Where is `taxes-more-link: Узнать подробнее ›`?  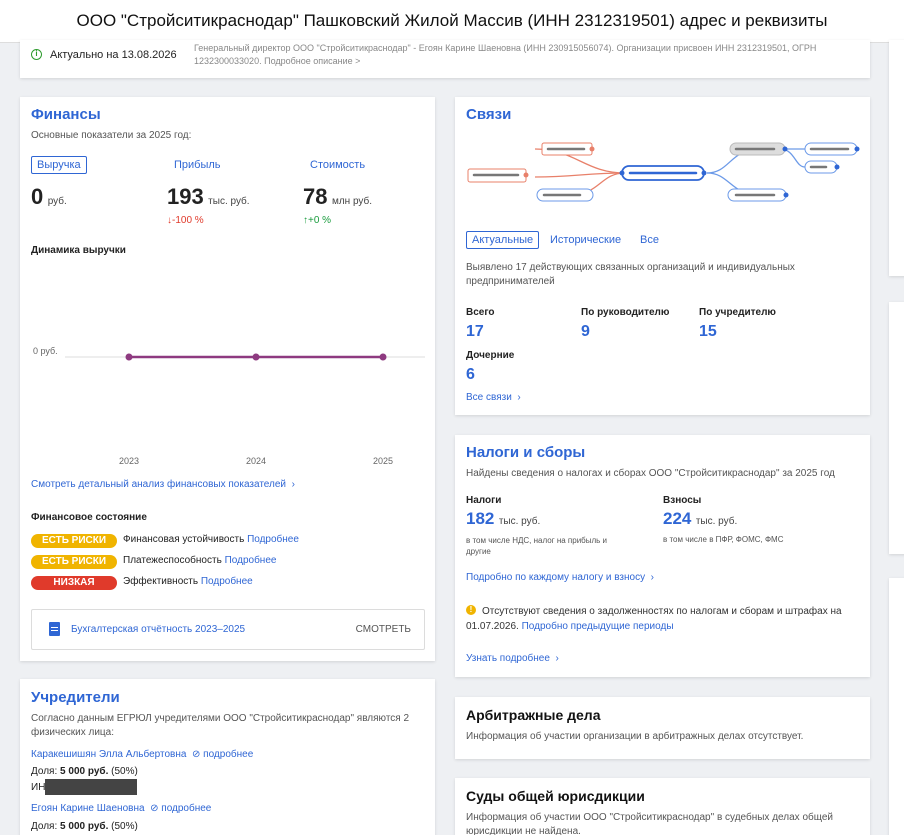 taxes-more-link: Узнать подробнее › is located at coordinates (512, 658).